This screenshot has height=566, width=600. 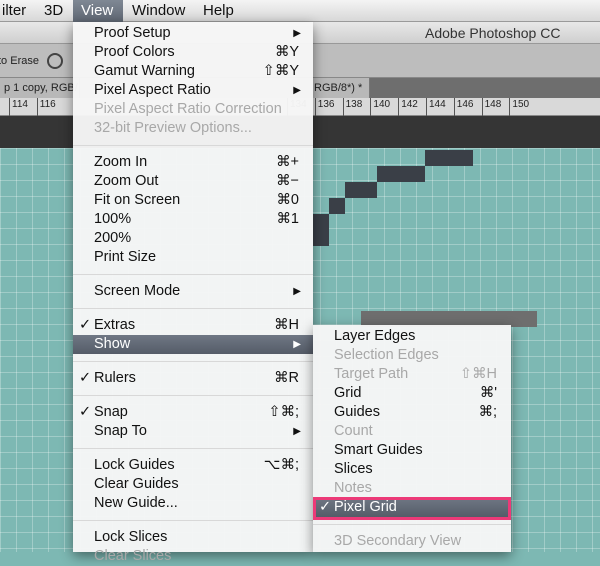 I want to click on shortcut-label: ⌘', so click(x=488, y=393).